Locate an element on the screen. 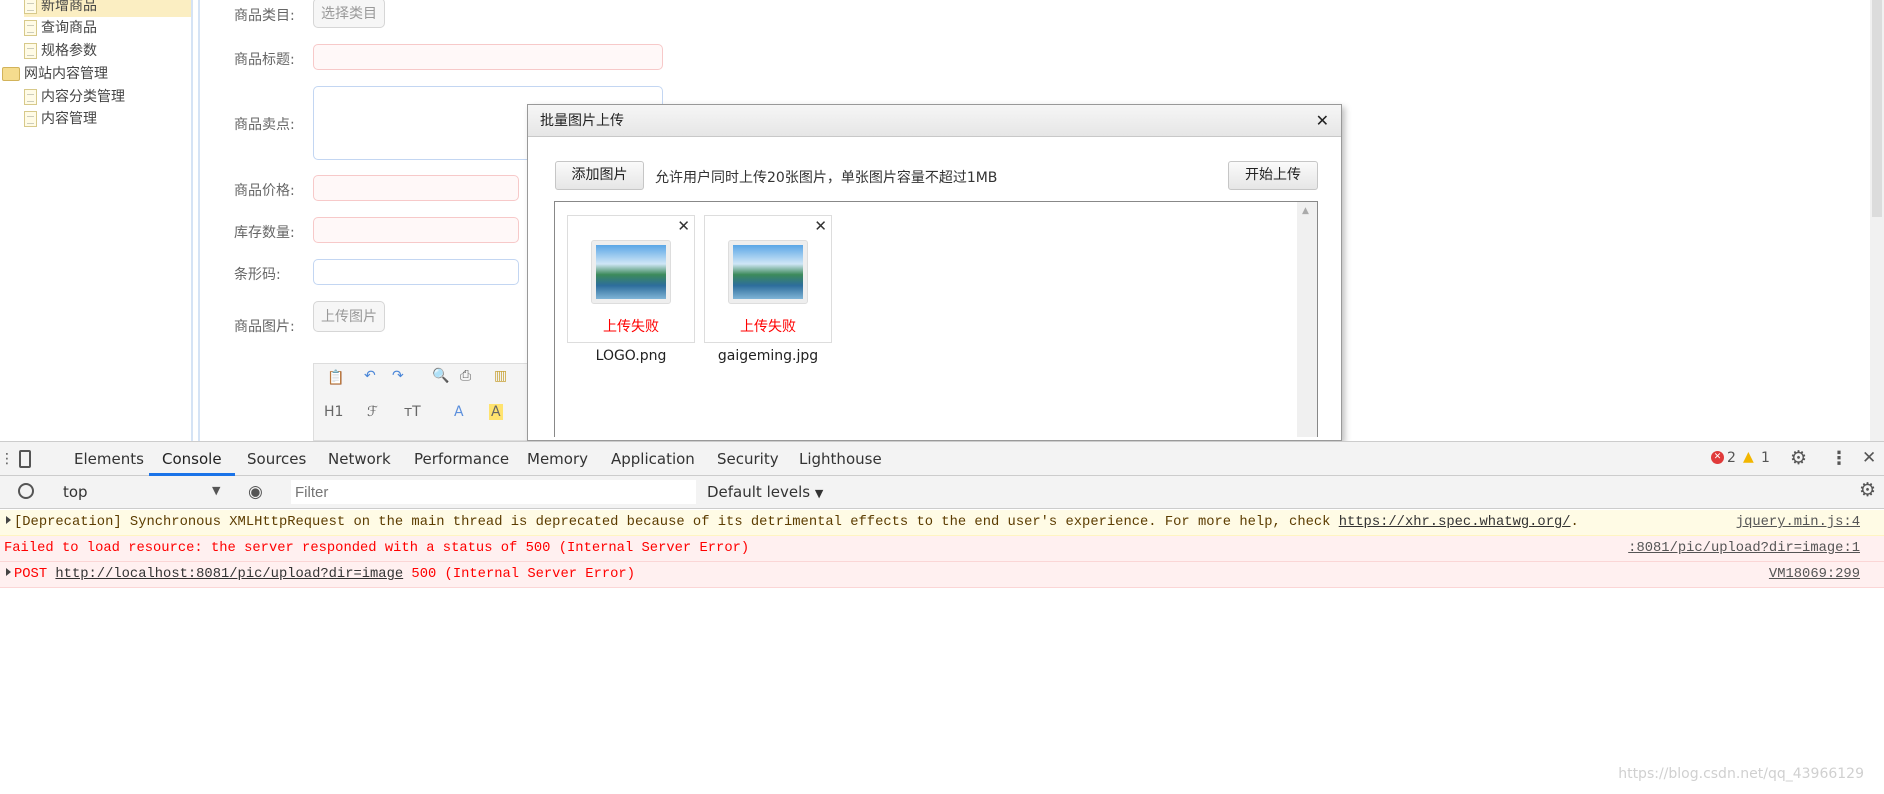 The height and width of the screenshot is (794, 1884). font-size-button: тT is located at coordinates (412, 412).